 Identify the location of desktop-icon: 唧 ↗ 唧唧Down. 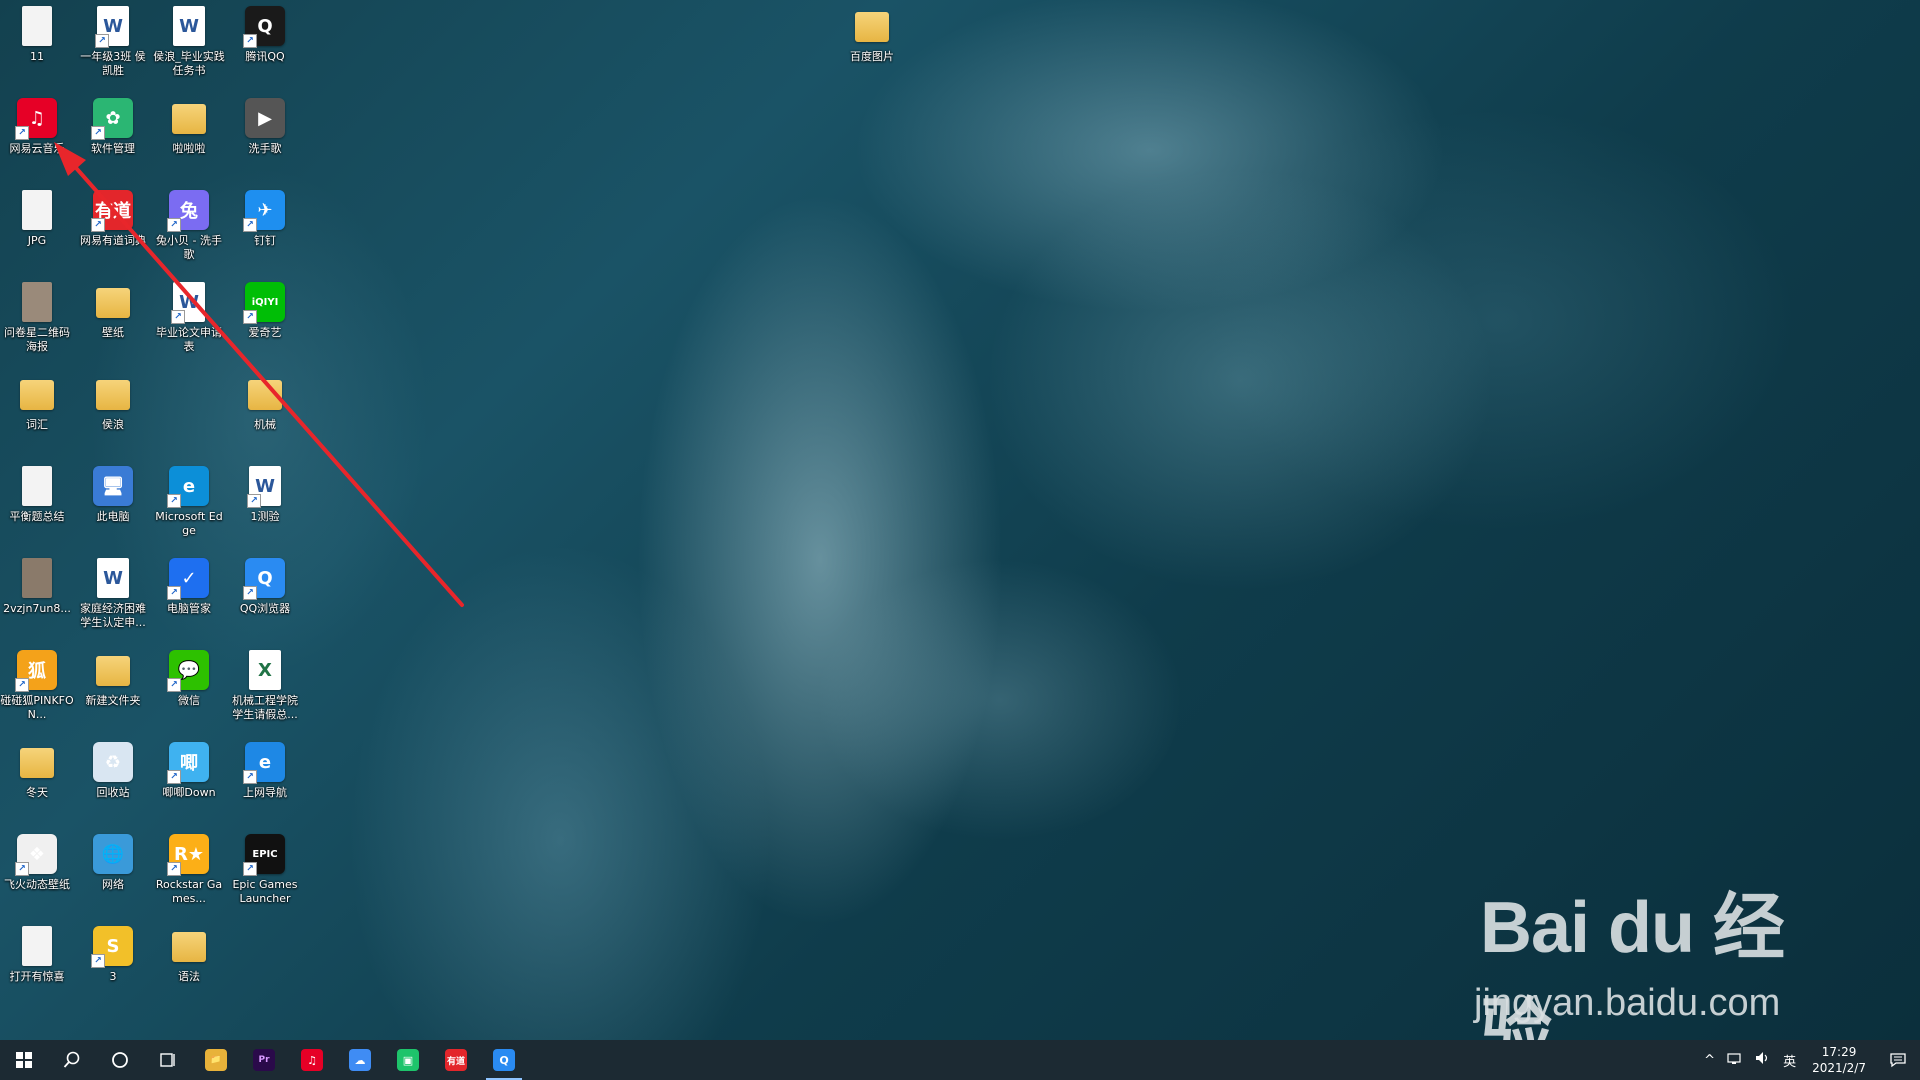
(189, 771).